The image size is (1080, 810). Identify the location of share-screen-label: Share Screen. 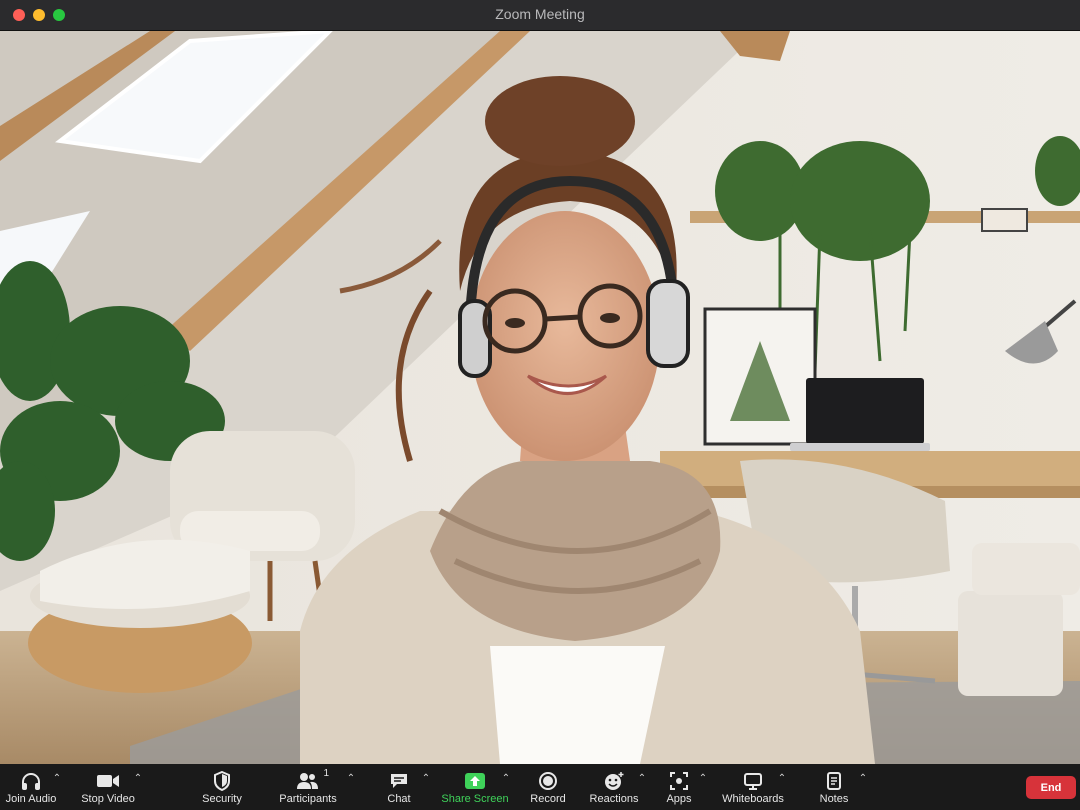
(475, 799).